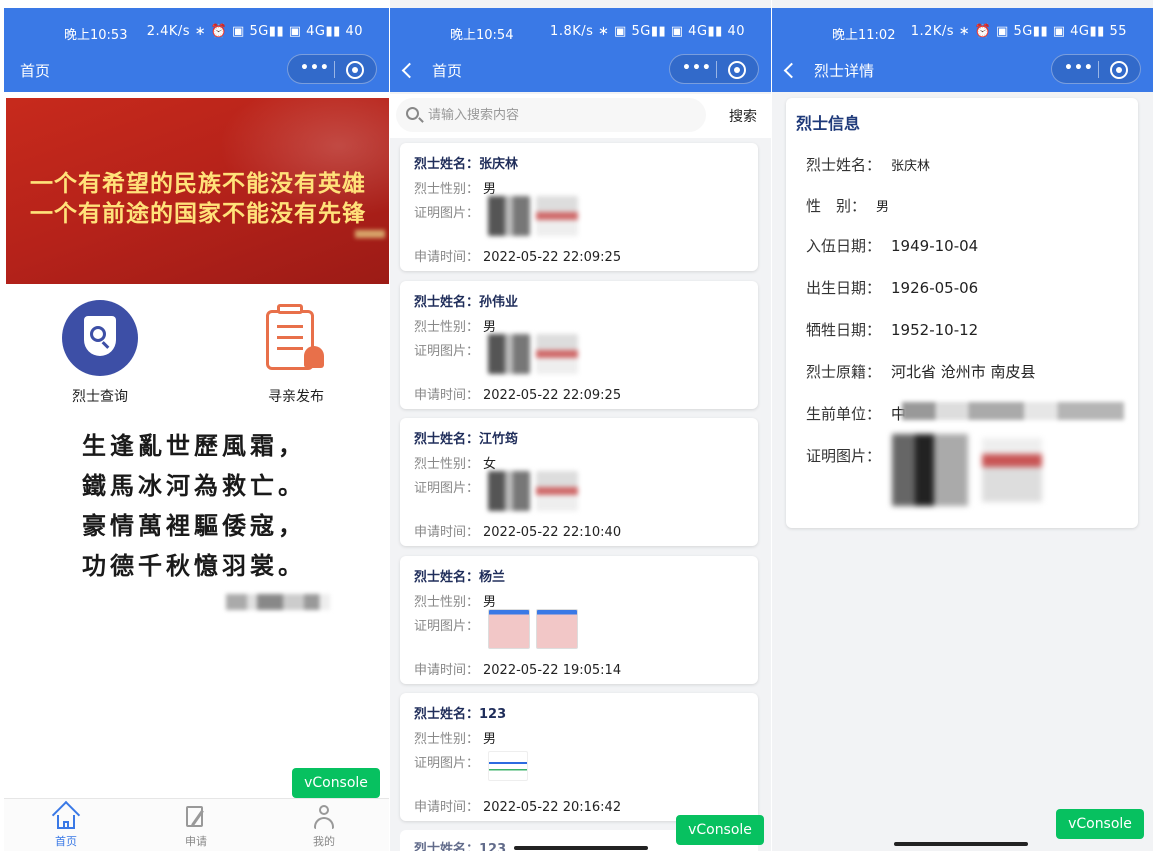 The height and width of the screenshot is (851, 1166). What do you see at coordinates (844, 246) in the screenshot?
I see `detail-label: 入伍日期：` at bounding box center [844, 246].